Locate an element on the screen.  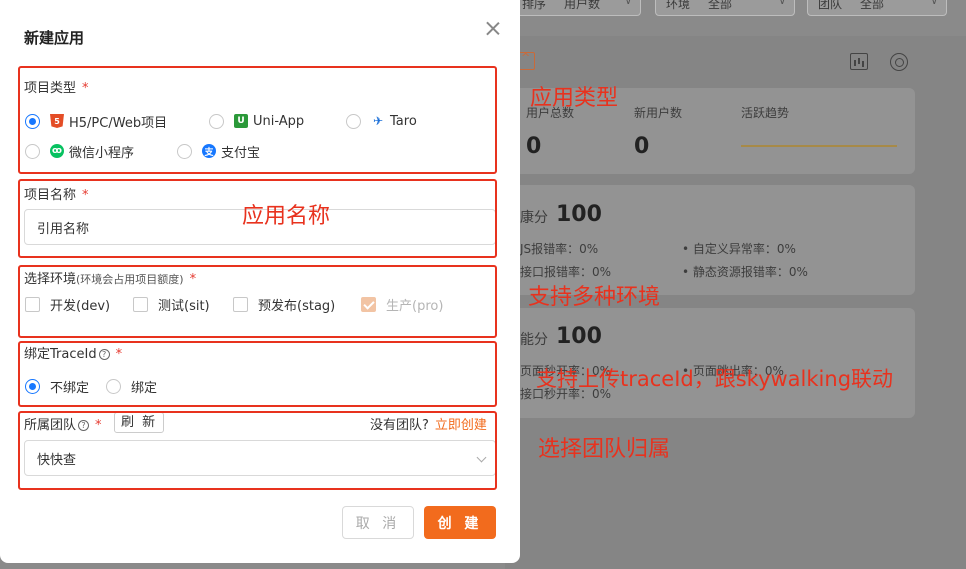
environment-label: 选择环境(环境会占用项目额度) * is located at coordinates (110, 277).